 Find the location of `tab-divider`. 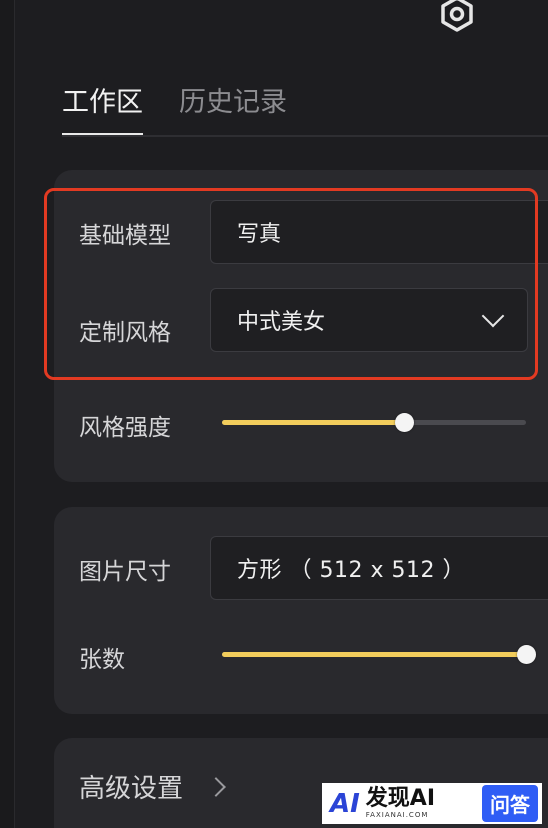

tab-divider is located at coordinates (305, 136).